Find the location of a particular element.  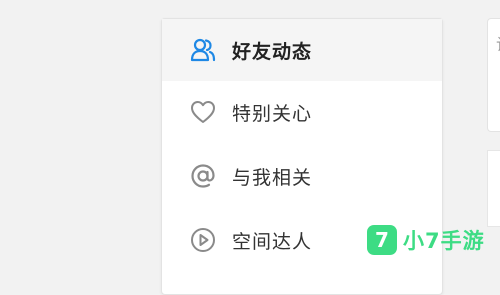

watermark-text: 小7手游 is located at coordinates (444, 241).